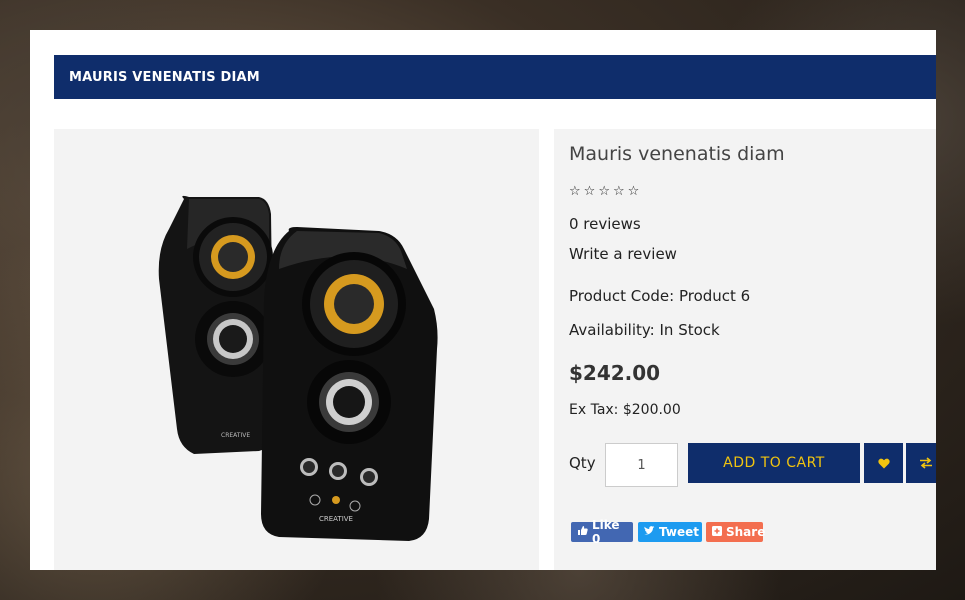  Describe the element at coordinates (774, 463) in the screenshot. I see `add-to-cart-button: ADD TO CART` at that location.